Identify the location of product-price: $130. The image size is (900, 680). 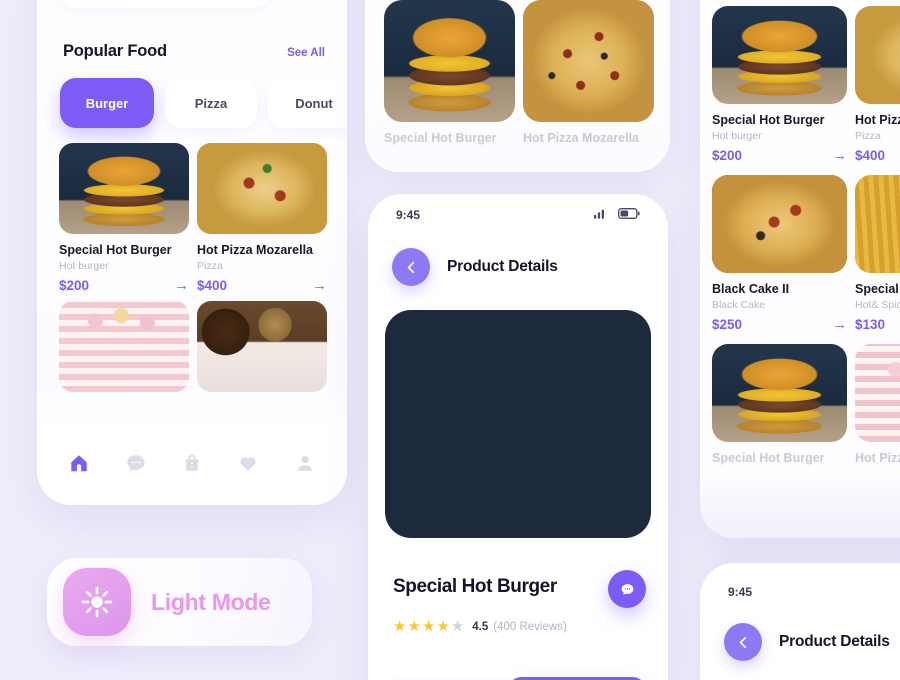
(870, 324).